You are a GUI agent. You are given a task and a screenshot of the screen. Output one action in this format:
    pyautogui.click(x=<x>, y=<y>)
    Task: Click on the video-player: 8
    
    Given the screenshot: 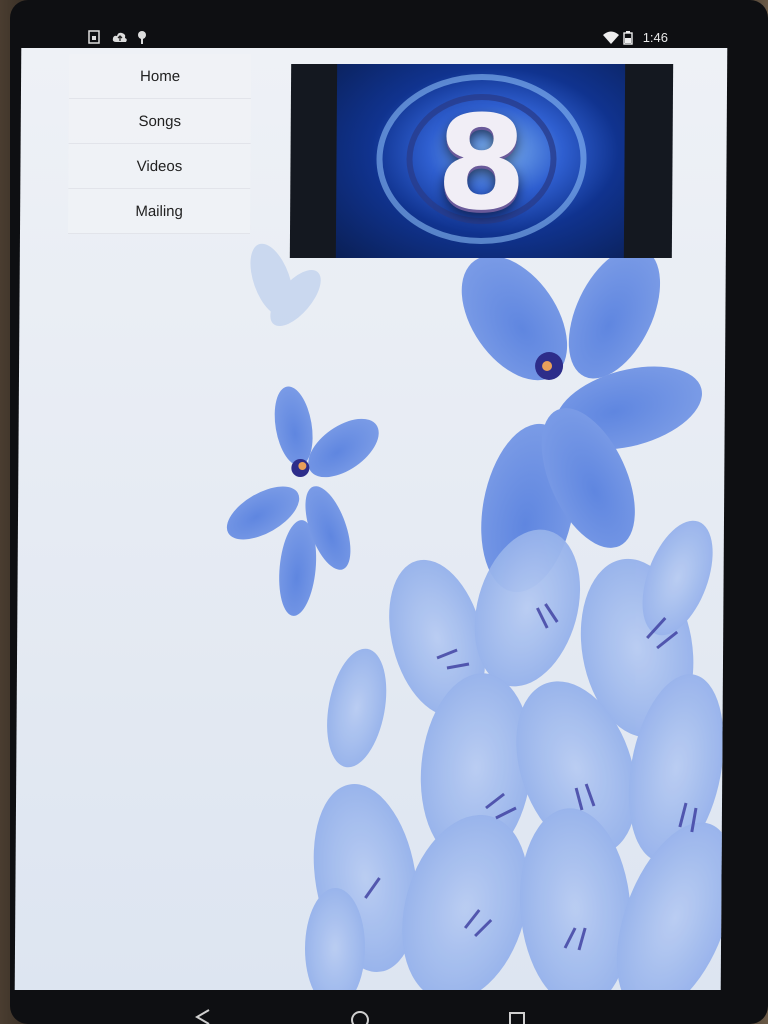 What is the action you would take?
    pyautogui.click(x=481, y=161)
    